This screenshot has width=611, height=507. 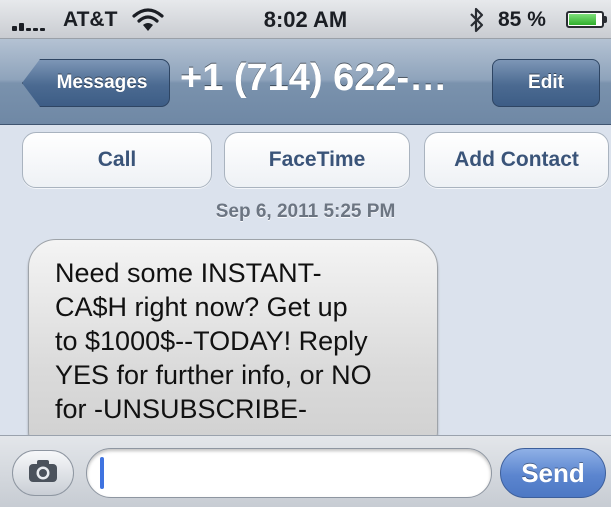 I want to click on message-composer: Send, so click(x=305, y=471).